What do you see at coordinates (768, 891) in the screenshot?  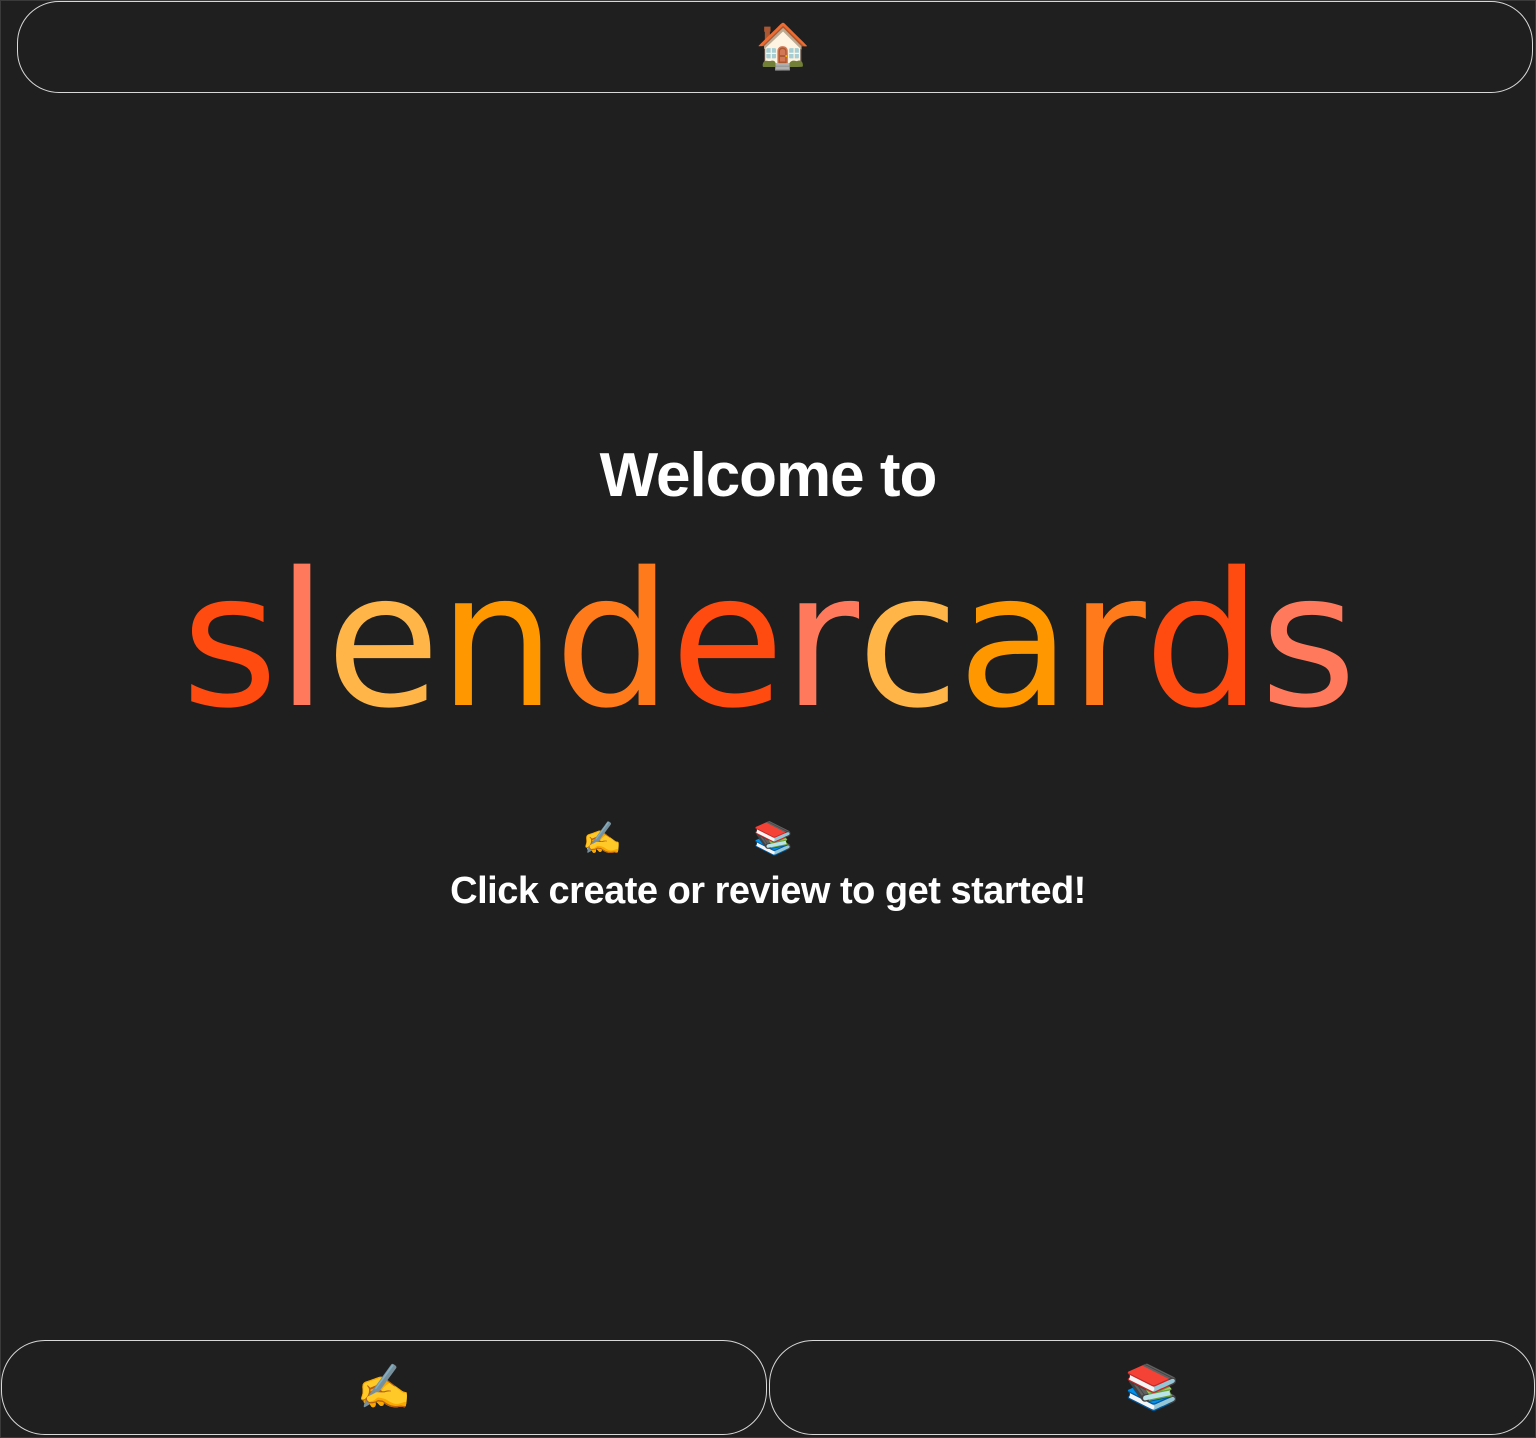 I see `get-started-hint: Click create or review to get started!` at bounding box center [768, 891].